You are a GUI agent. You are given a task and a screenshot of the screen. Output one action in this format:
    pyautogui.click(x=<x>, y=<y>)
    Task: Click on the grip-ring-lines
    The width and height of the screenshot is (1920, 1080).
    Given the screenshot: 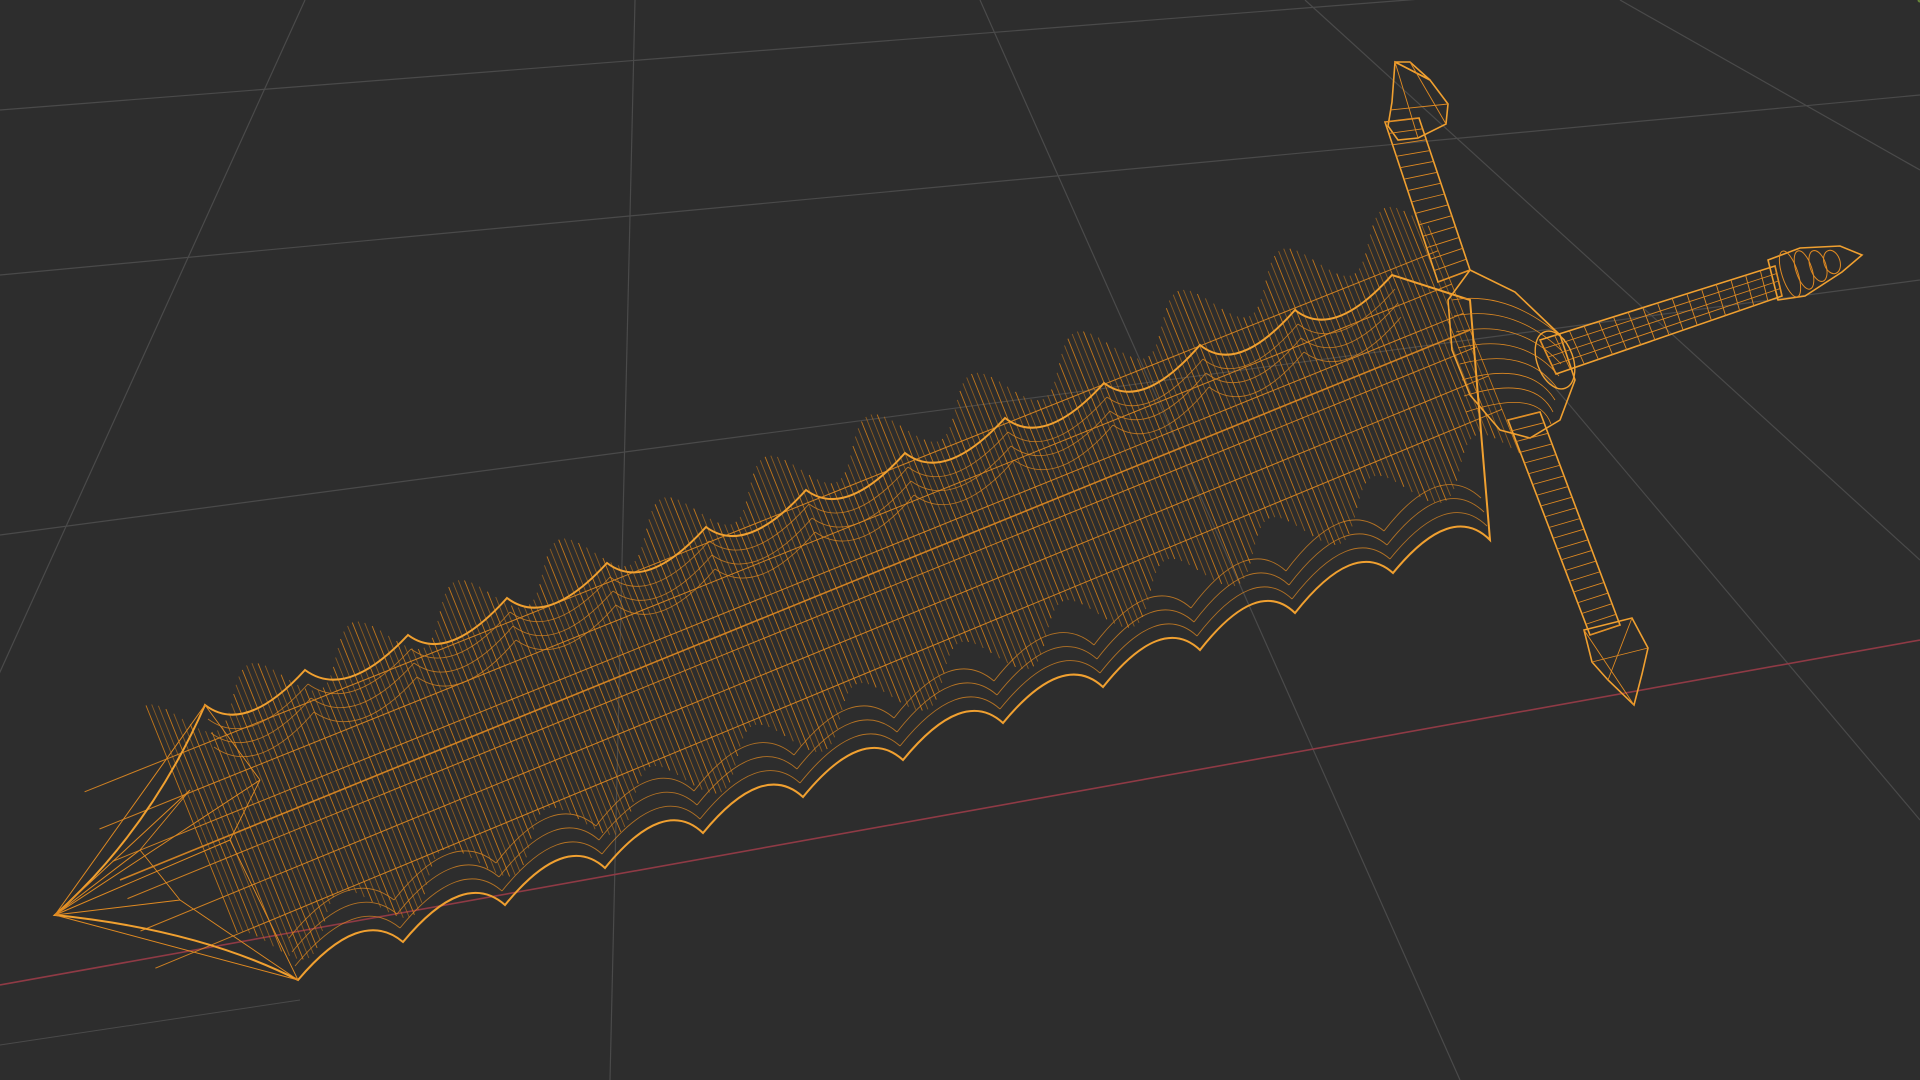 What is the action you would take?
    pyautogui.click(x=1687, y=319)
    